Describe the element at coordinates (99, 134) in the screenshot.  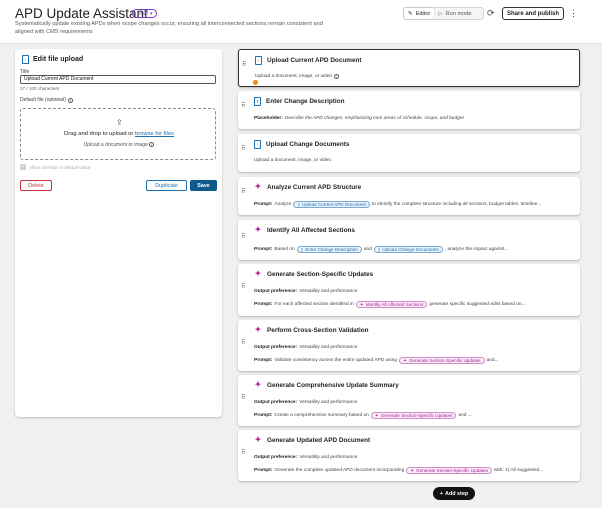
I see `drop-text: Drag and drop to upload or` at that location.